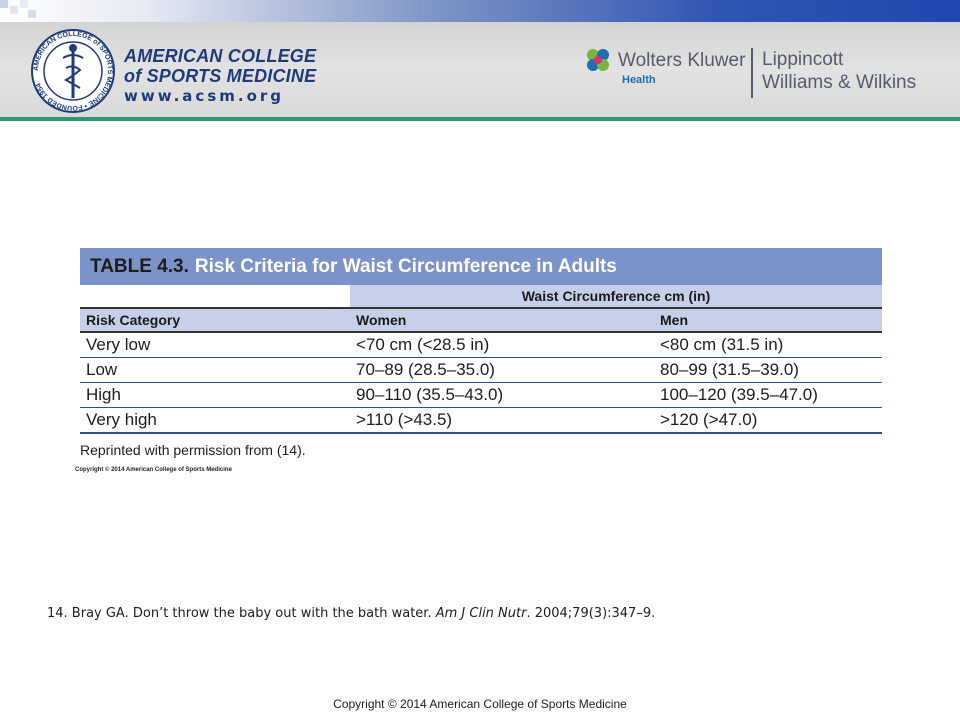 This screenshot has height=720, width=960. Describe the element at coordinates (768, 395) in the screenshot. I see `table-cell-men: 100–120 (39.5–47.0)` at that location.